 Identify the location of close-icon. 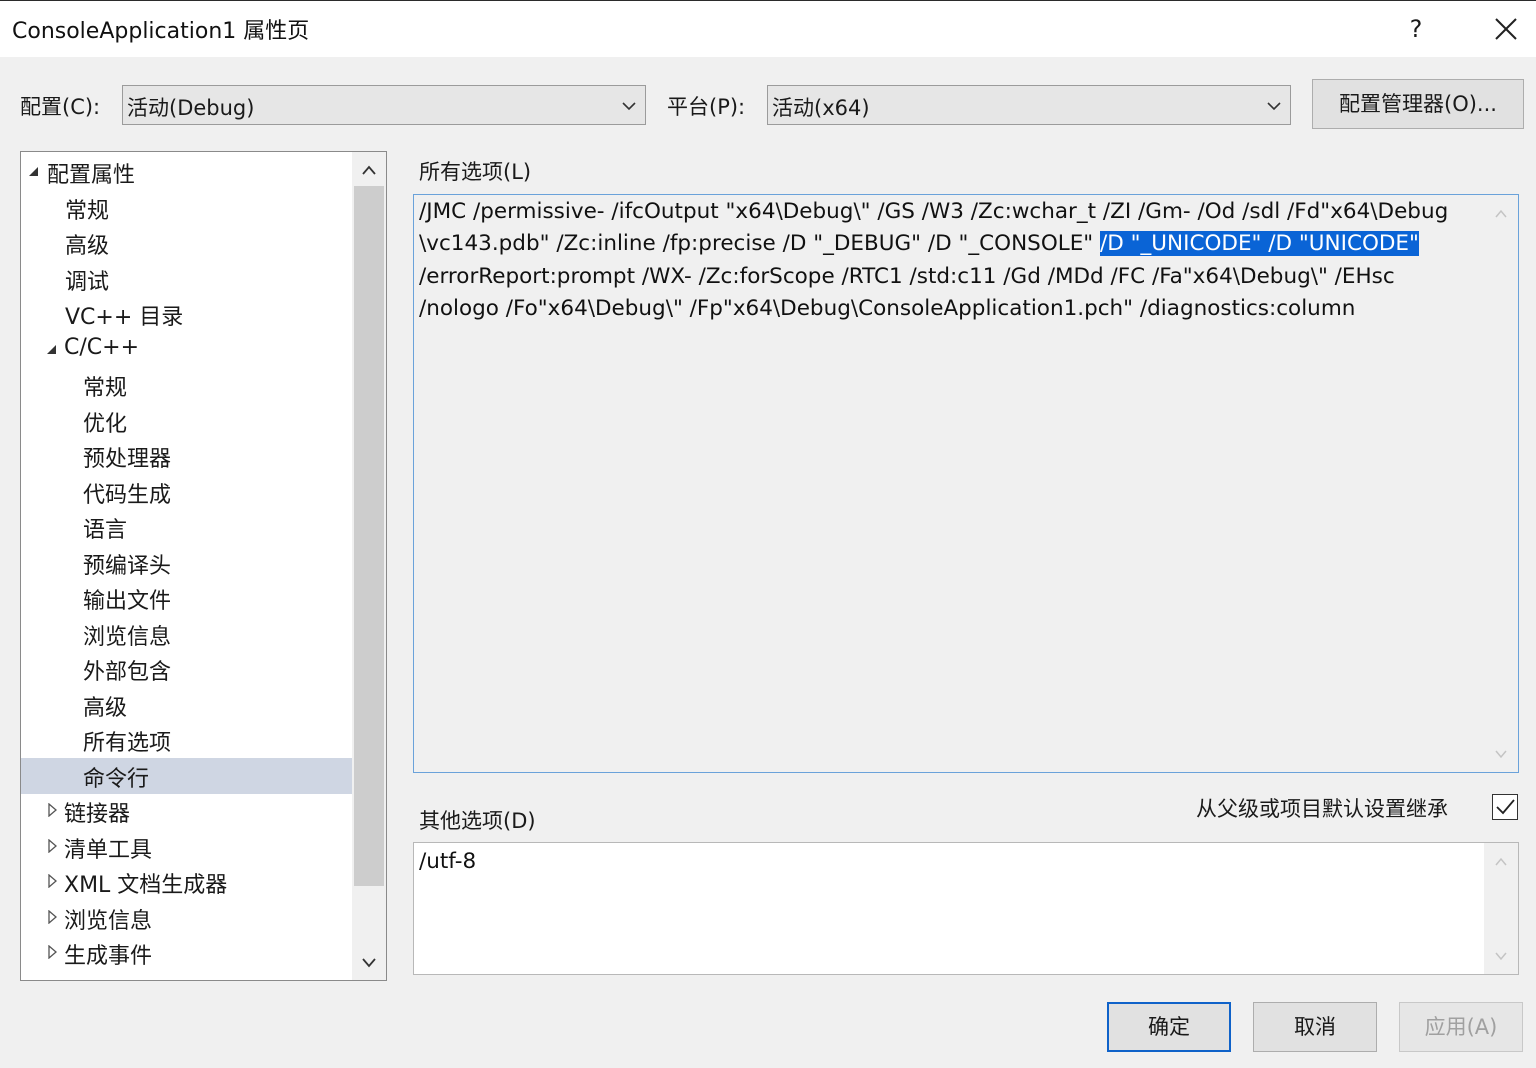
(1506, 29).